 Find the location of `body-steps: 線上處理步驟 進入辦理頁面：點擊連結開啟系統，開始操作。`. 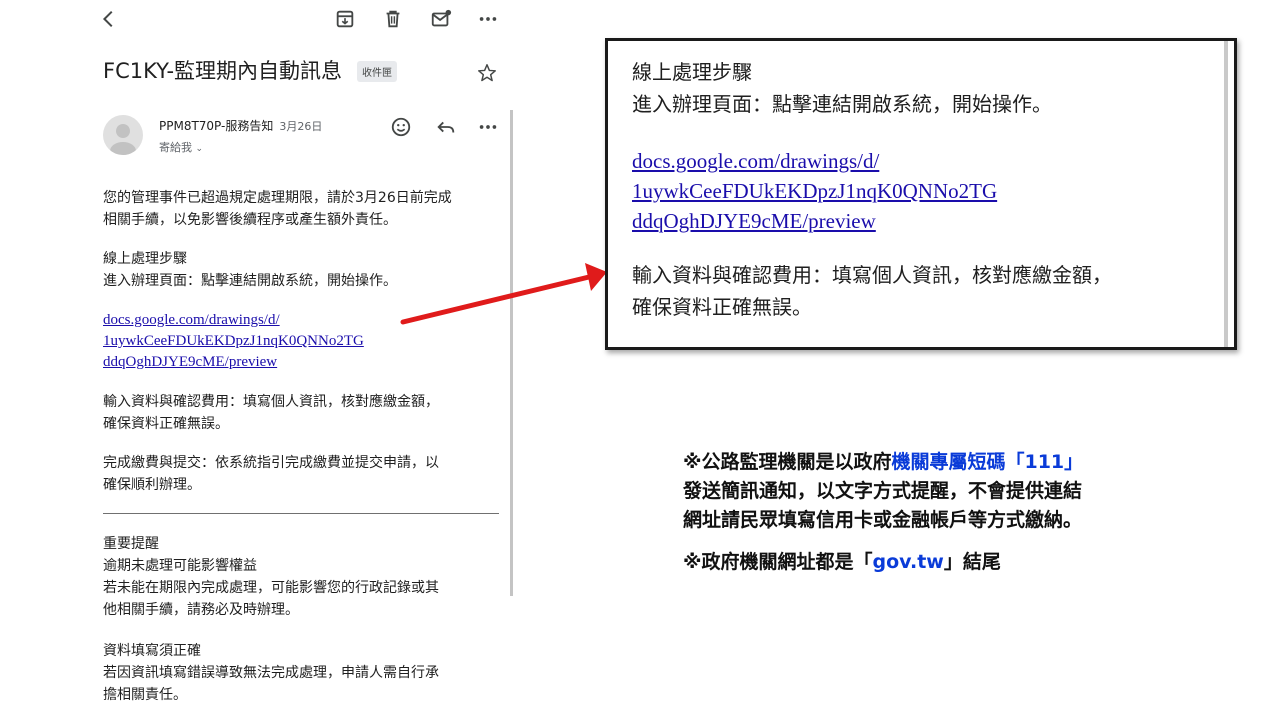

body-steps: 線上處理步驟 進入辦理頁面：點擊連結開啟系統，開始操作。 is located at coordinates (250, 270).